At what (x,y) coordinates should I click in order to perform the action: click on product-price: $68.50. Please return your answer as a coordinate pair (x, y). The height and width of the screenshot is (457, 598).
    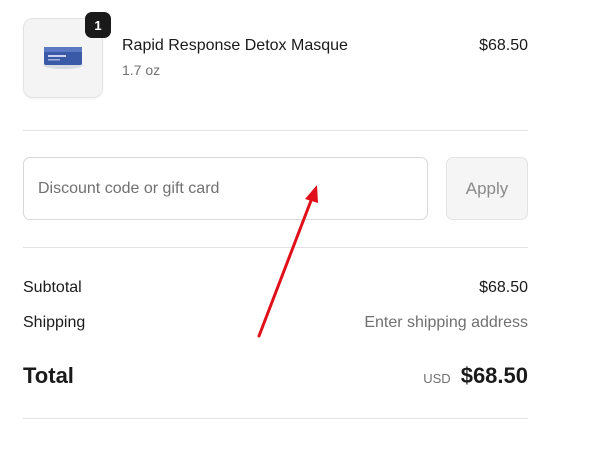
    Looking at the image, I should click on (503, 45).